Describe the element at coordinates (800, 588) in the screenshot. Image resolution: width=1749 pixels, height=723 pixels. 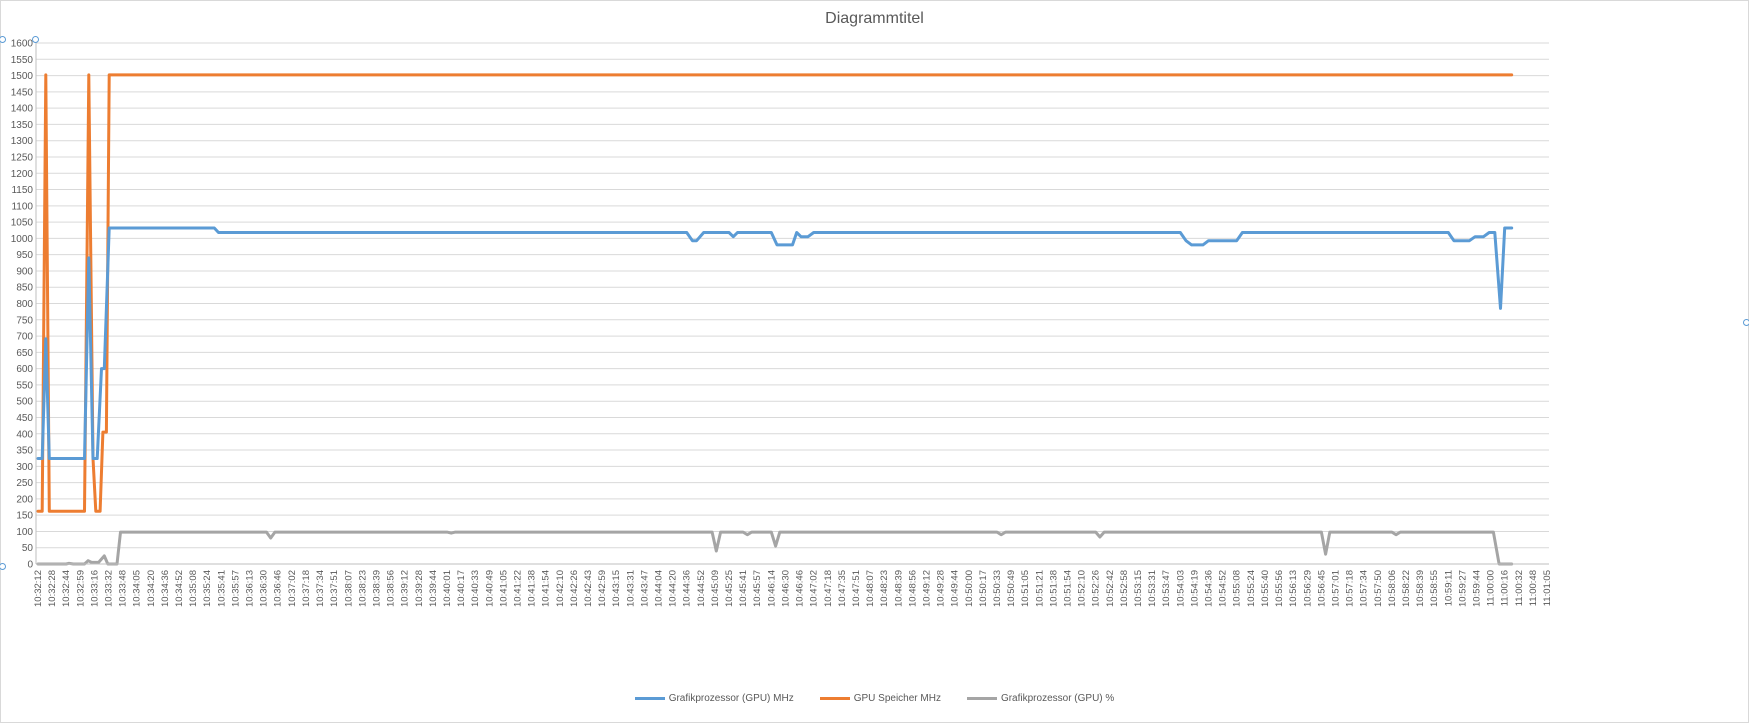
I see `x-tick-label: 10:46:46` at that location.